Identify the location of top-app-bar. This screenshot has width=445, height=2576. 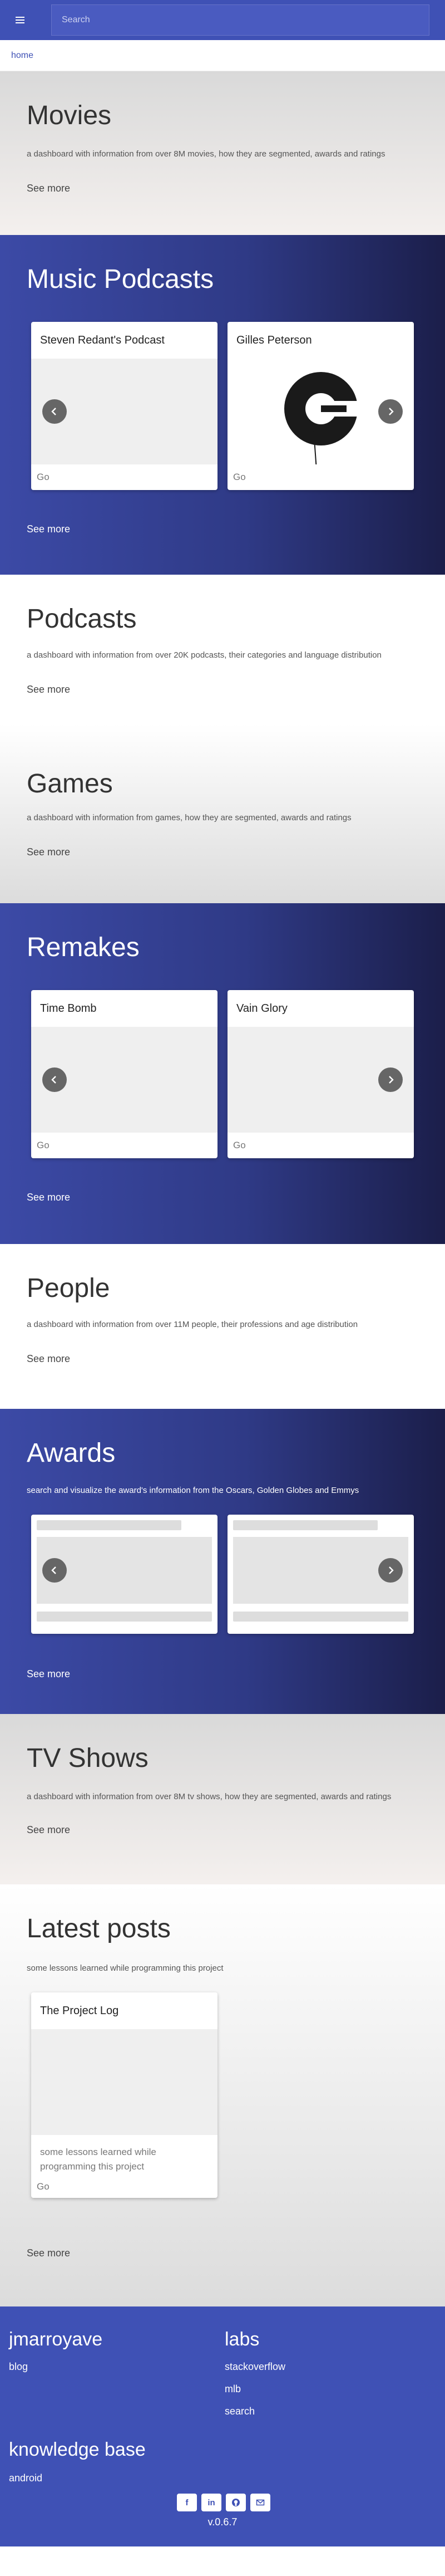
(222, 20).